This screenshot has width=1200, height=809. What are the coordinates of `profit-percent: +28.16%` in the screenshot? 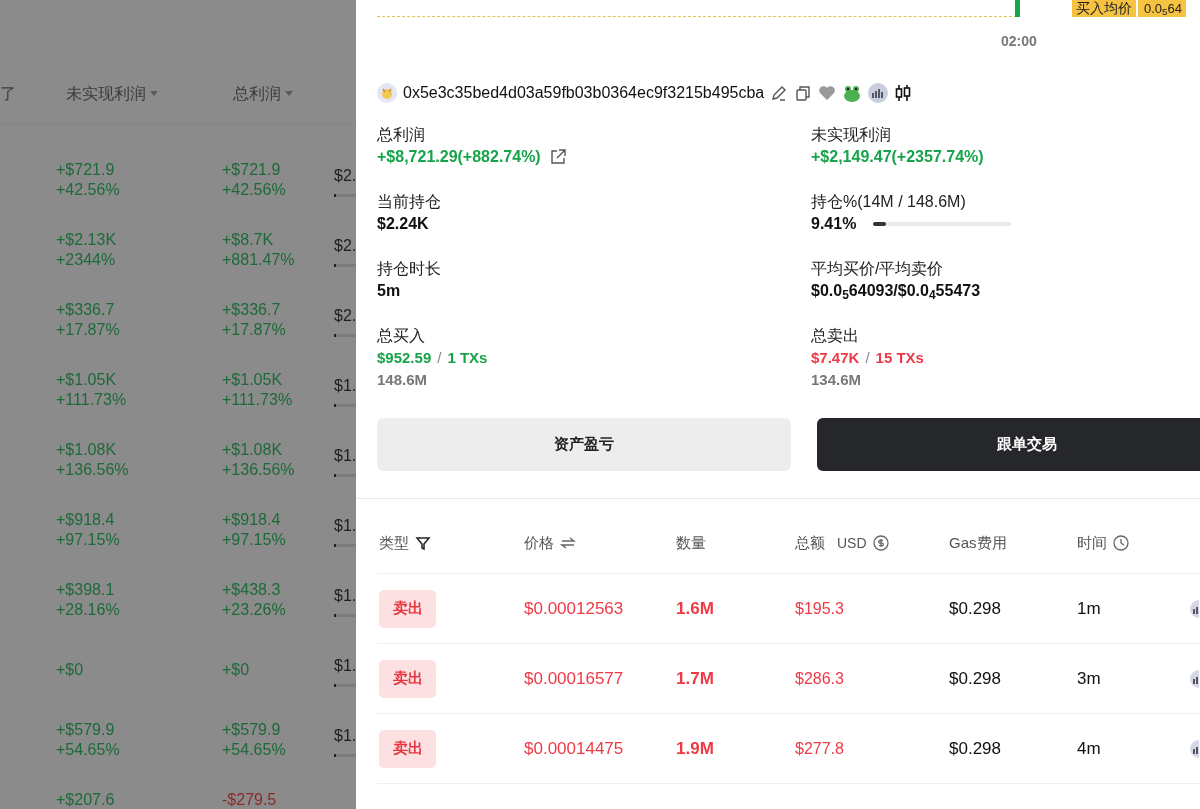 It's located at (88, 610).